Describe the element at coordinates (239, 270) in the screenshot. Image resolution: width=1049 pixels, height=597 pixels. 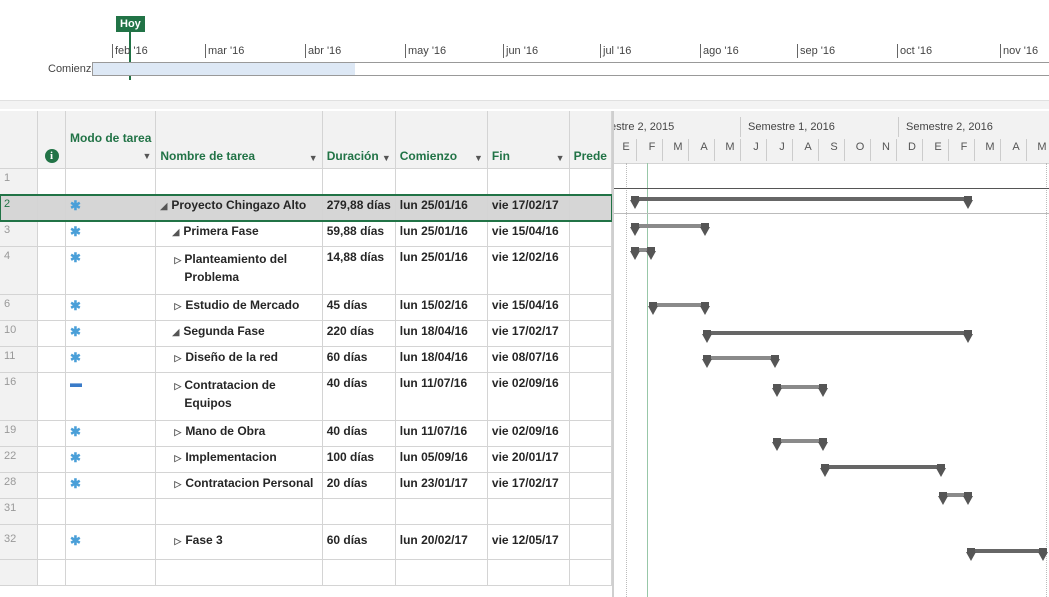
I see `task-name-cell: ▷ Planteamiento del Problema` at that location.